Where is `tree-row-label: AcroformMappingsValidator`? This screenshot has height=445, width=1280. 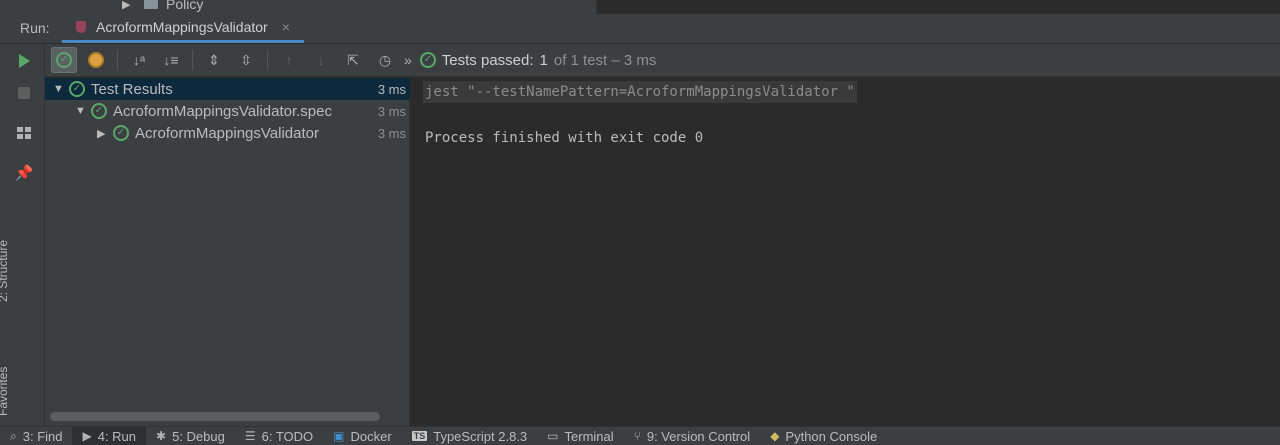 tree-row-label: AcroformMappingsValidator is located at coordinates (227, 133).